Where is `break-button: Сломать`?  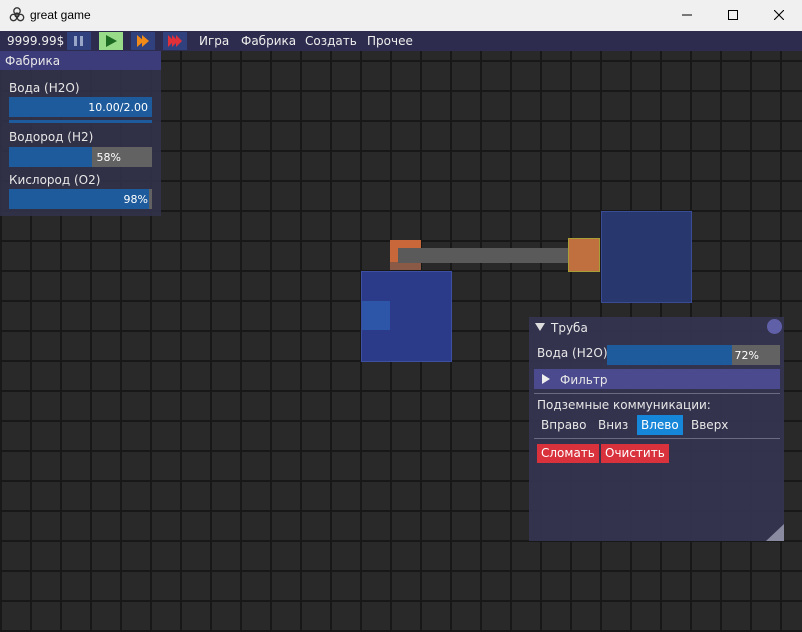 break-button: Сломать is located at coordinates (568, 453).